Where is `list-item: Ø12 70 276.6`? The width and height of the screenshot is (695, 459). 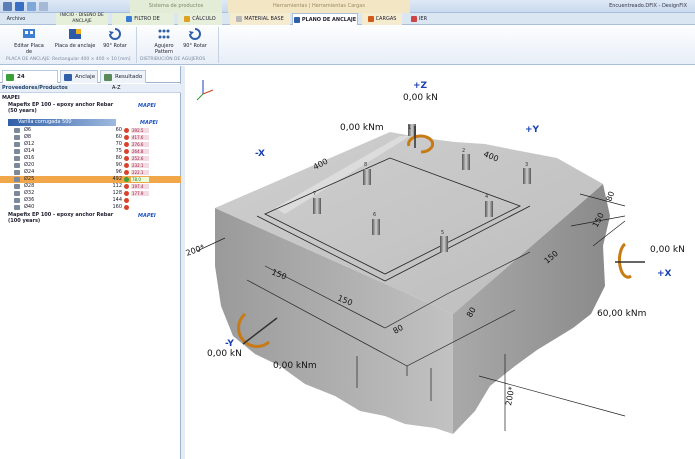
list-item: Ø12 70 276.6 is located at coordinates (90, 144).